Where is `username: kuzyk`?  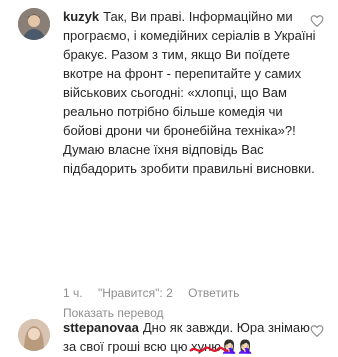
username: kuzyk is located at coordinates (81, 16).